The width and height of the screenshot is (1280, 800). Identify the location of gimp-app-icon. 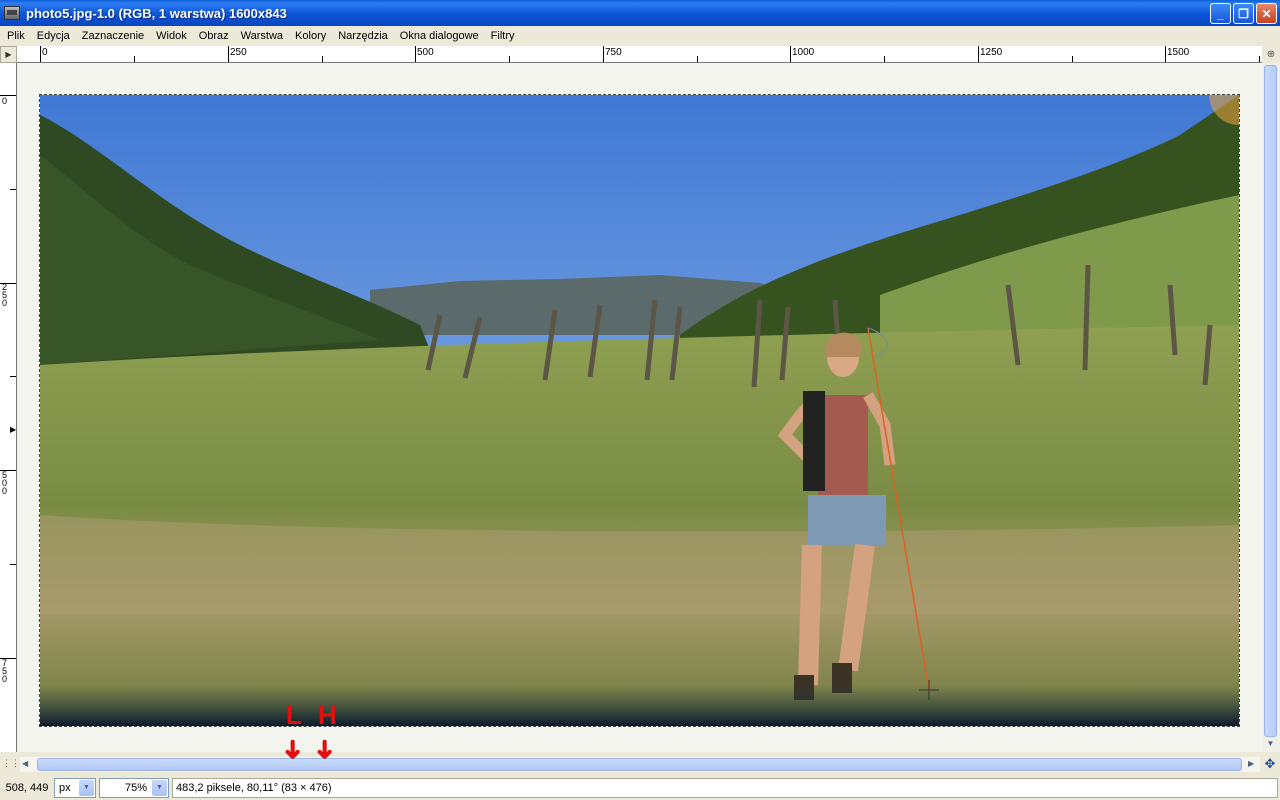
(12, 13).